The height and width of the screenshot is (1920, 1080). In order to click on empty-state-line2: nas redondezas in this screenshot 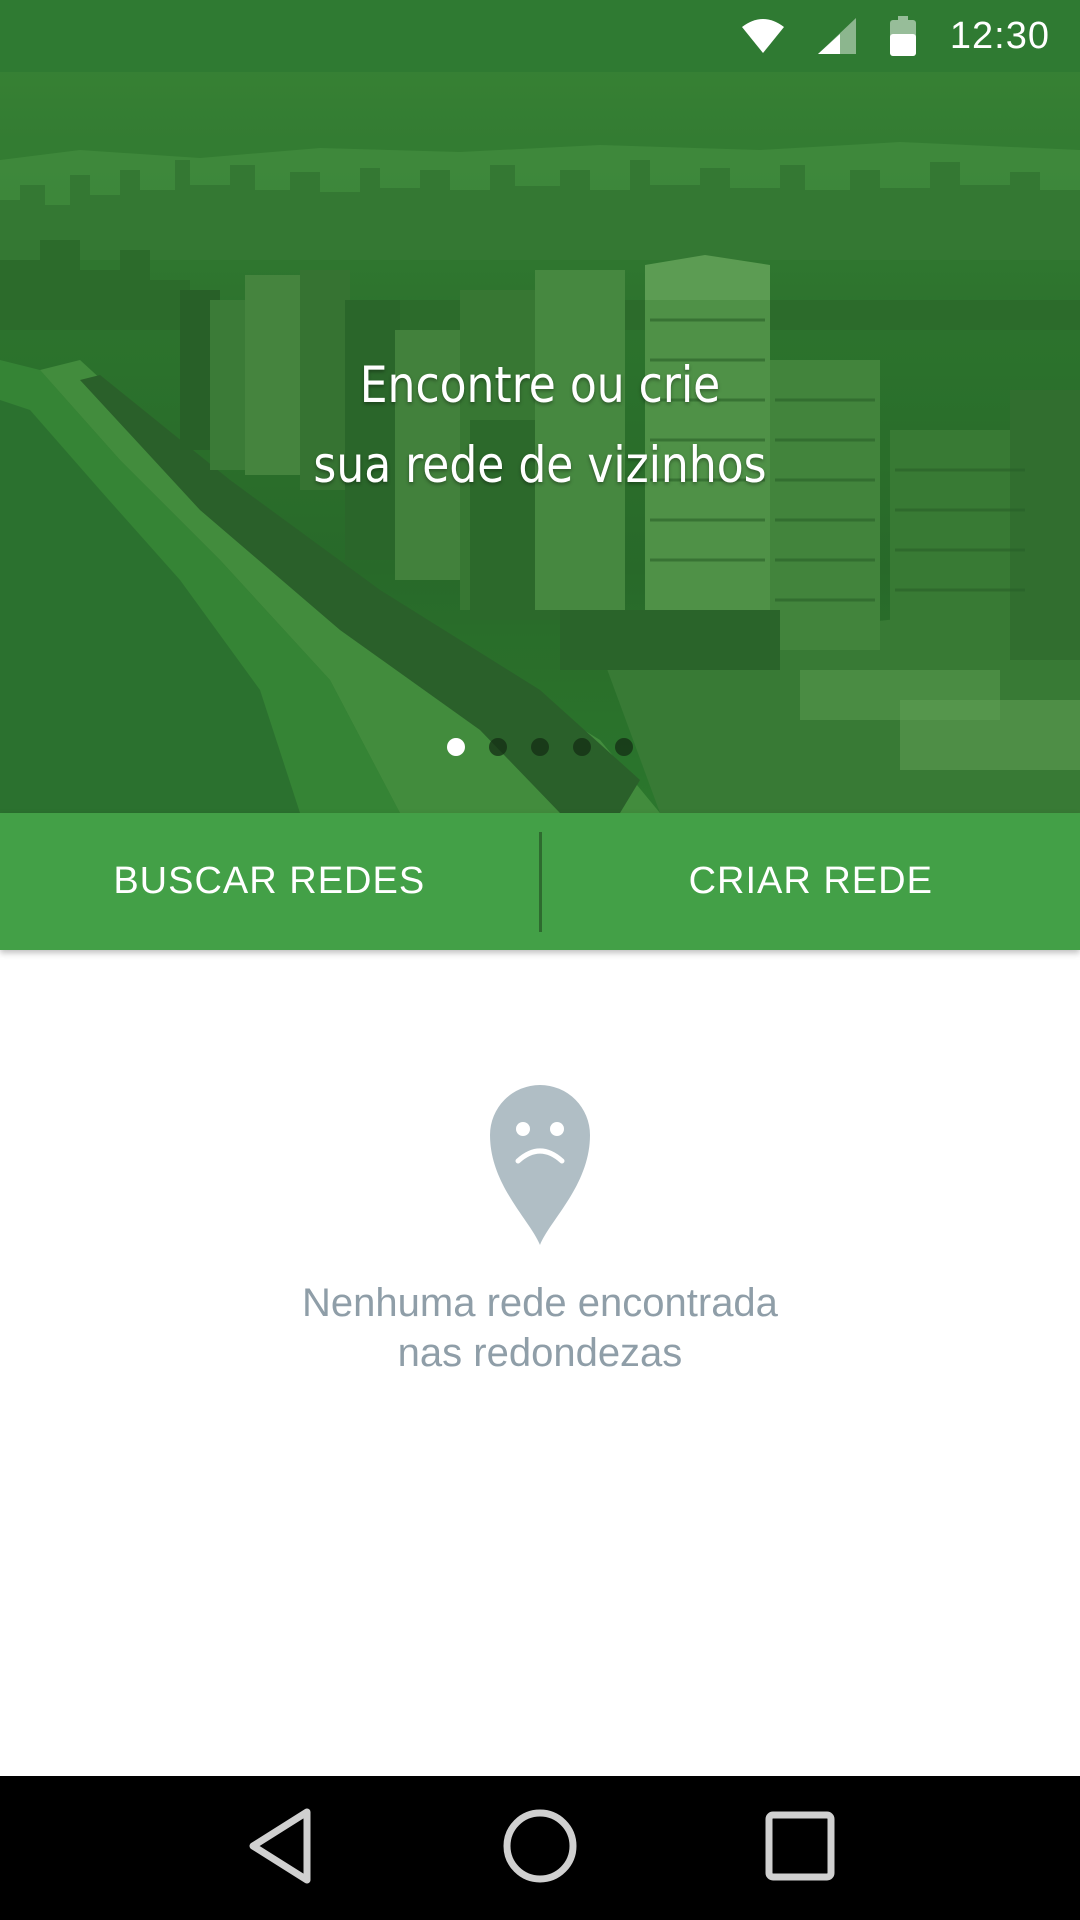, I will do `click(540, 1353)`.